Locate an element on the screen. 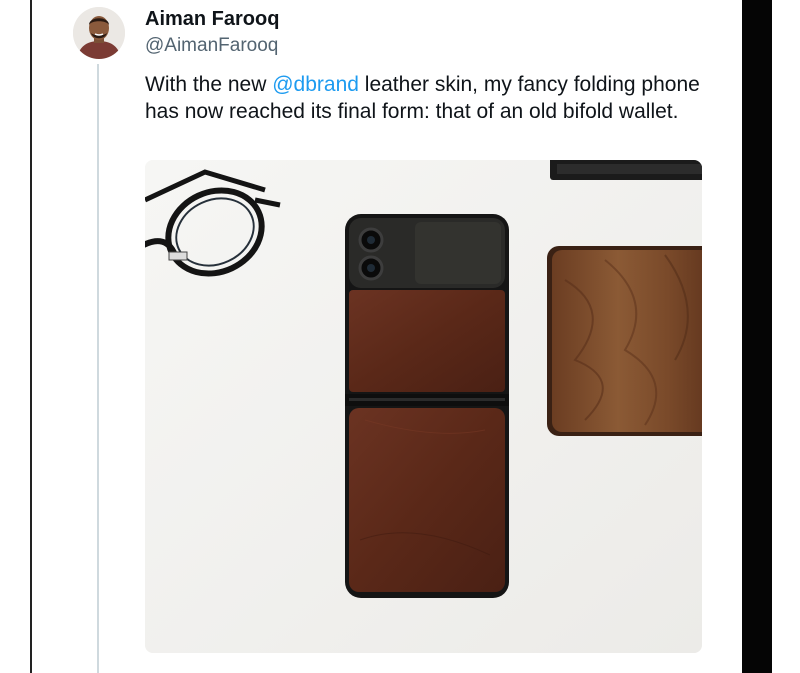 The height and width of the screenshot is (673, 800). avatar-image is located at coordinates (99, 33).